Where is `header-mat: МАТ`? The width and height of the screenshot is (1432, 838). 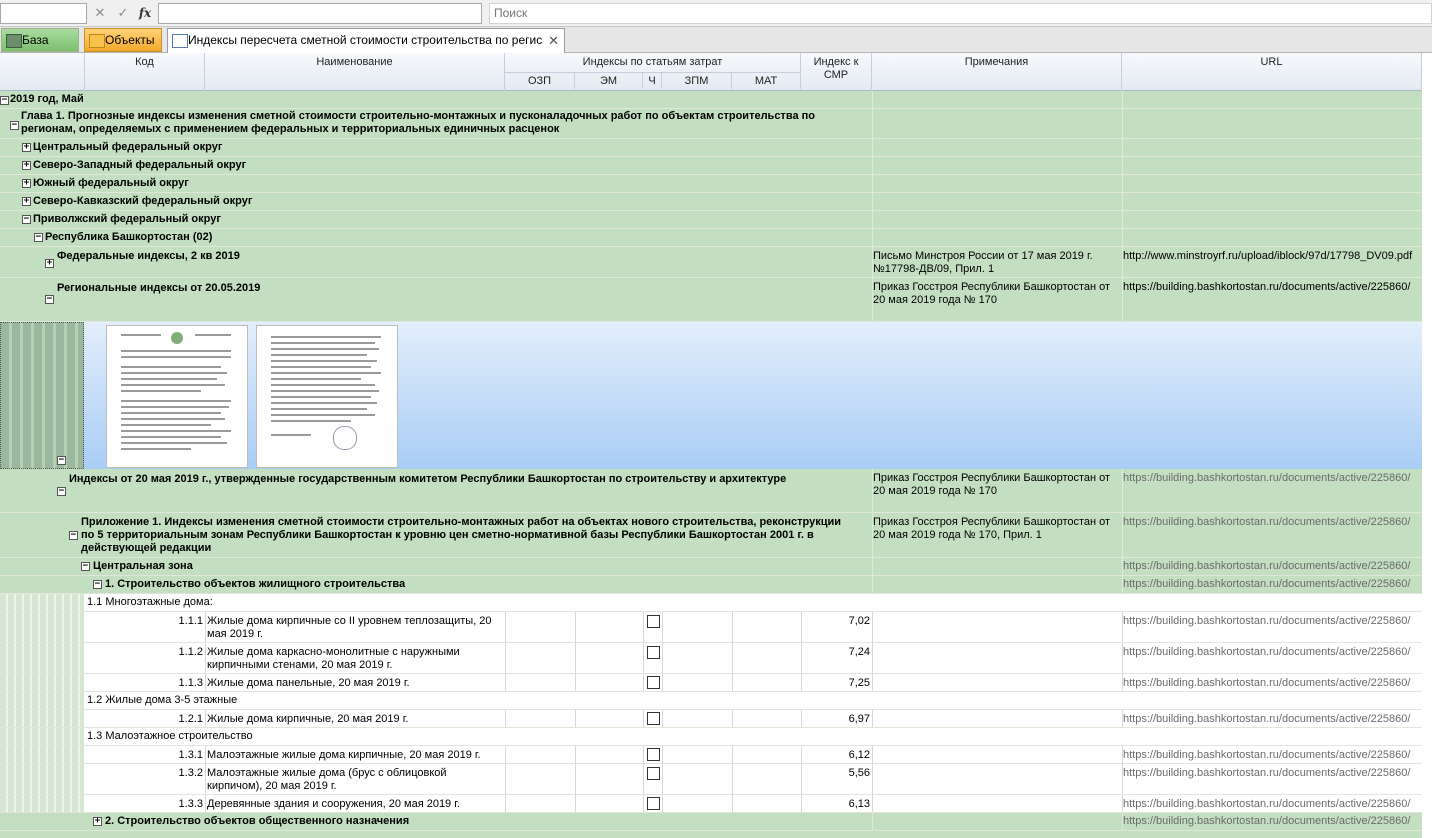
header-mat: МАТ is located at coordinates (766, 80).